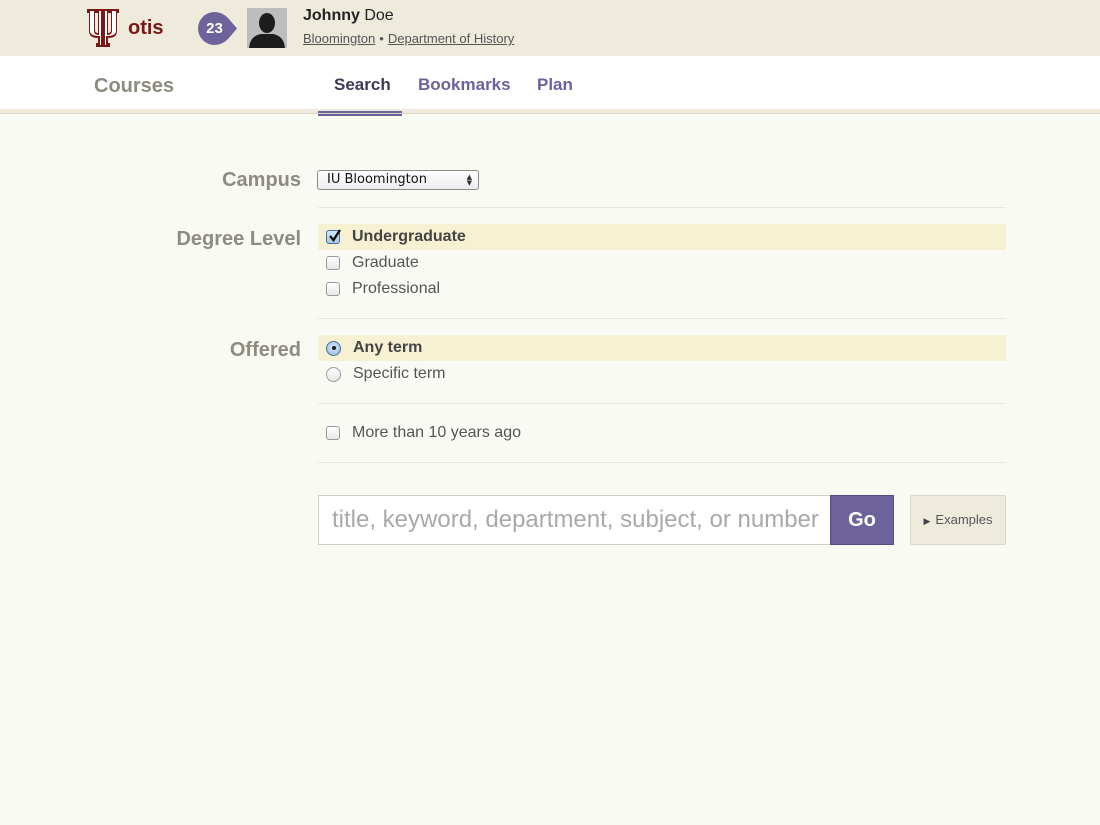 The image size is (1100, 825). I want to click on any-term-label: Any term, so click(388, 347).